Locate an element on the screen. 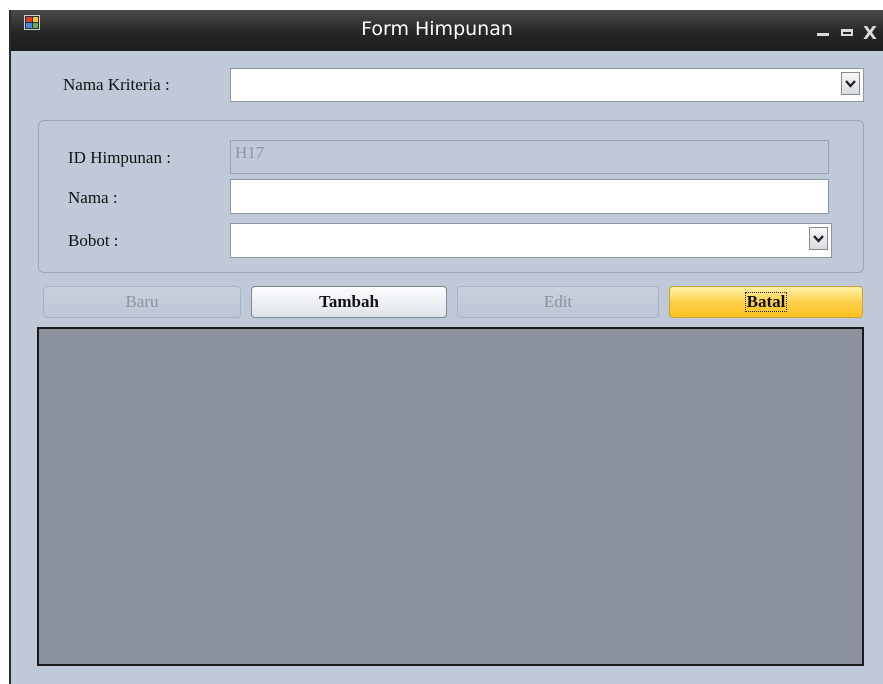  maximize-icon is located at coordinates (847, 32).